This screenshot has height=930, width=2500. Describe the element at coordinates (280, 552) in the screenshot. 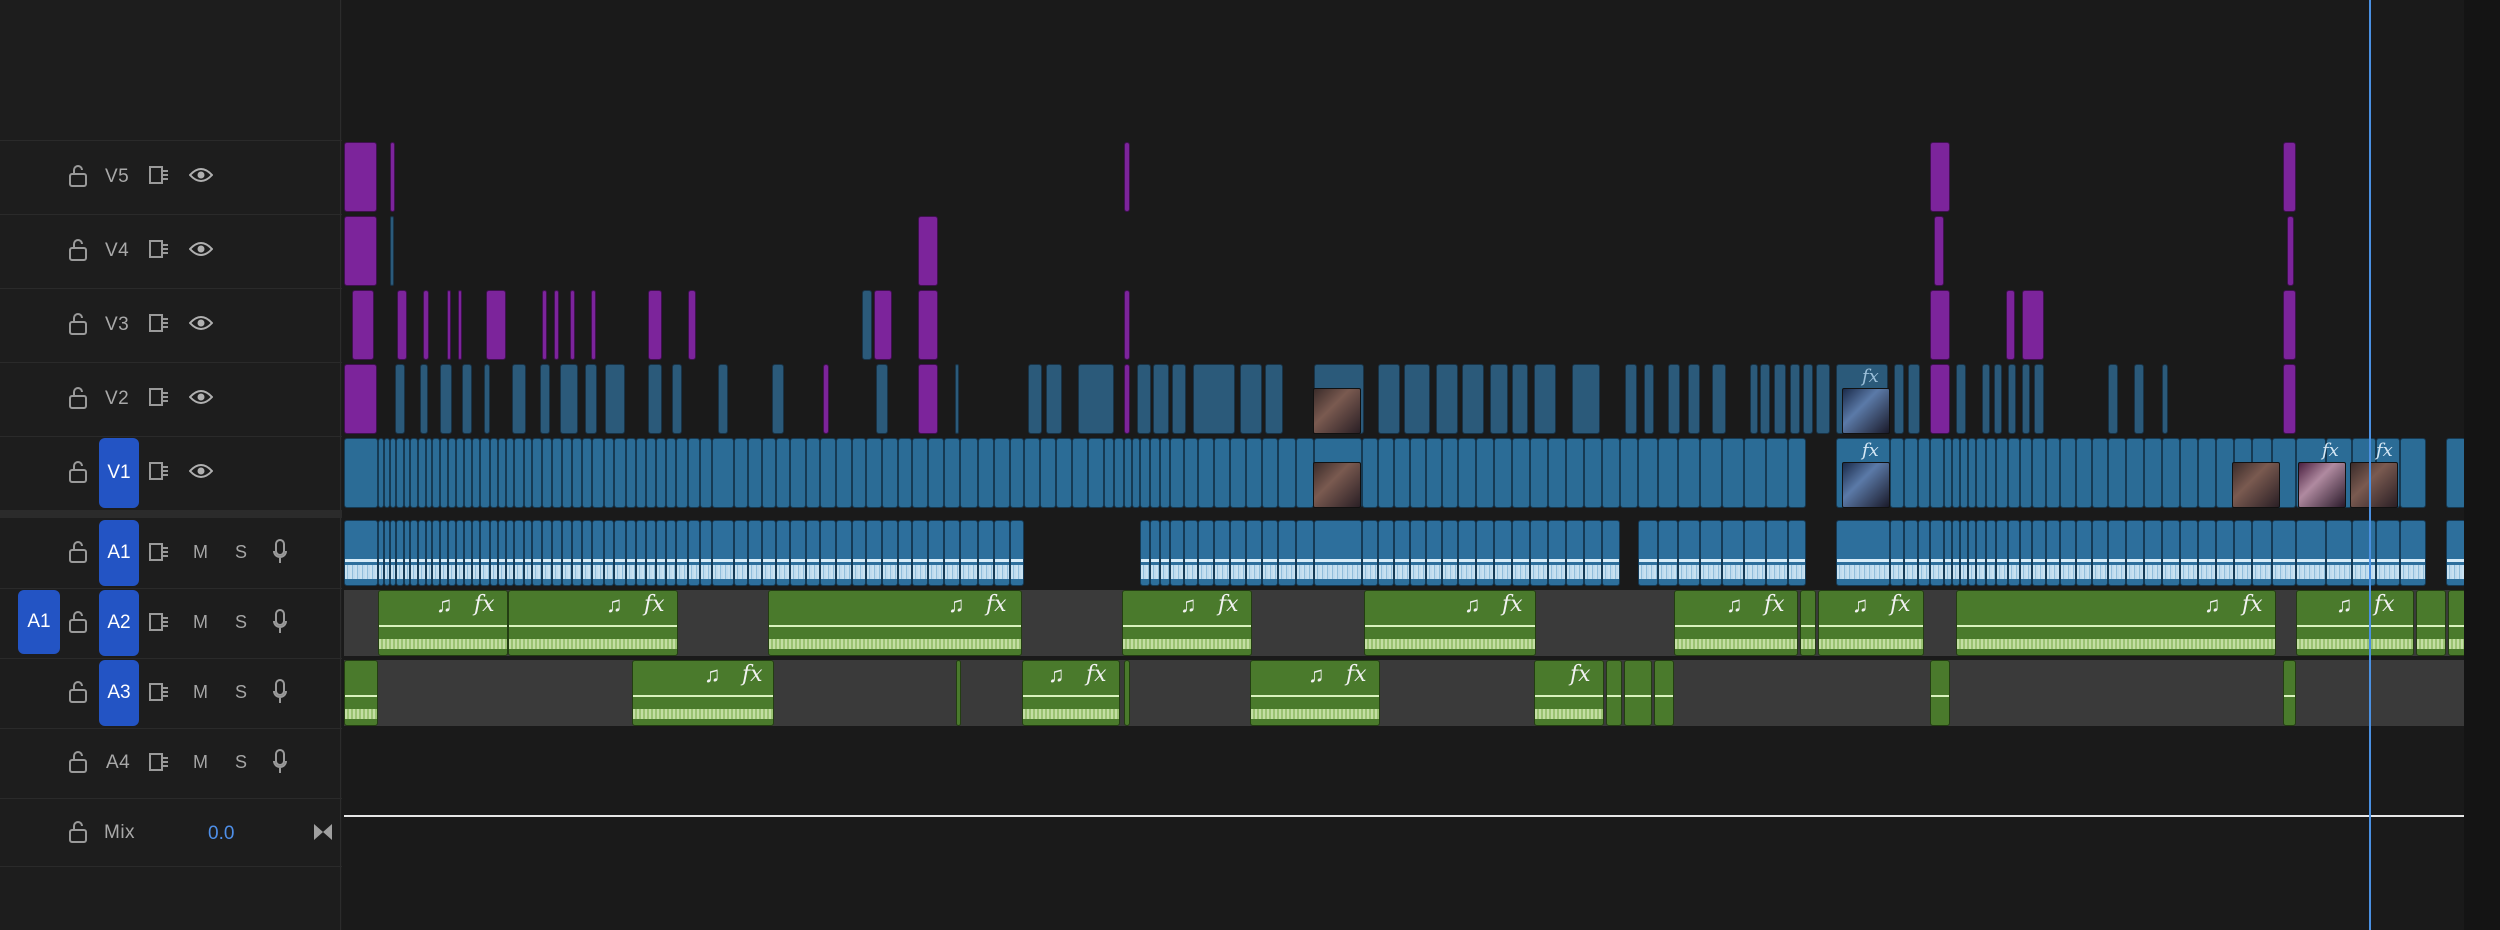

I see `microphone-icon` at that location.